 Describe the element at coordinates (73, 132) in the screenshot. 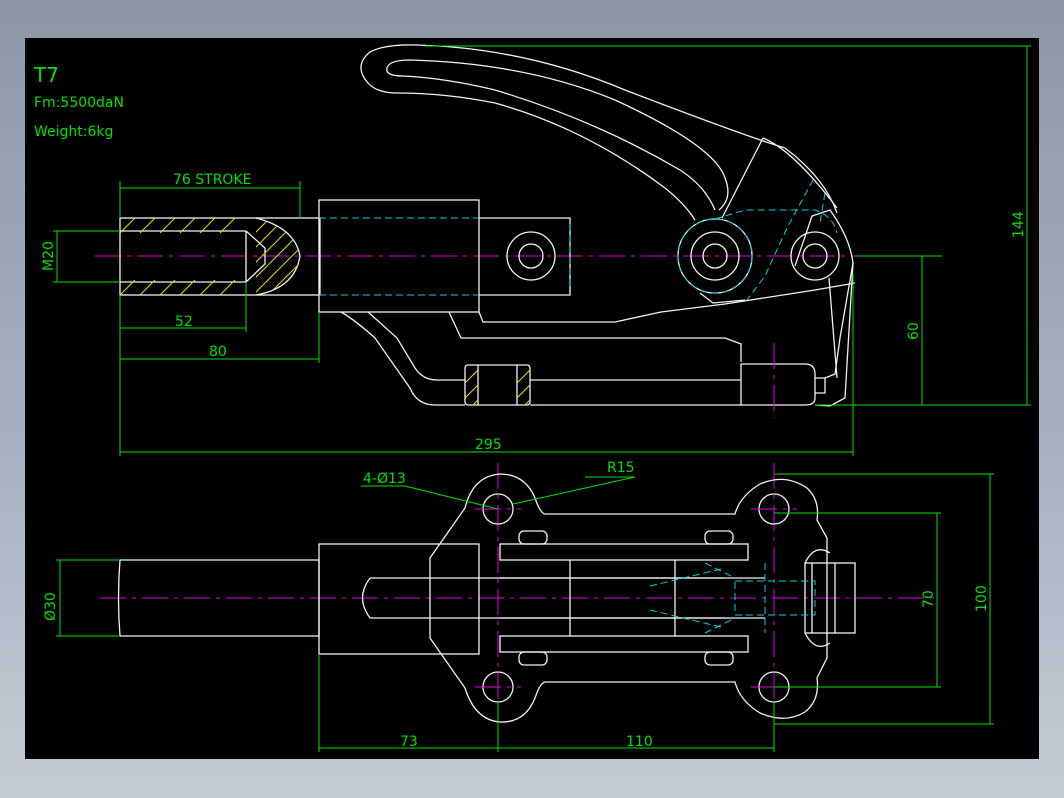

I see `weight-spec: Weight:6kg` at that location.